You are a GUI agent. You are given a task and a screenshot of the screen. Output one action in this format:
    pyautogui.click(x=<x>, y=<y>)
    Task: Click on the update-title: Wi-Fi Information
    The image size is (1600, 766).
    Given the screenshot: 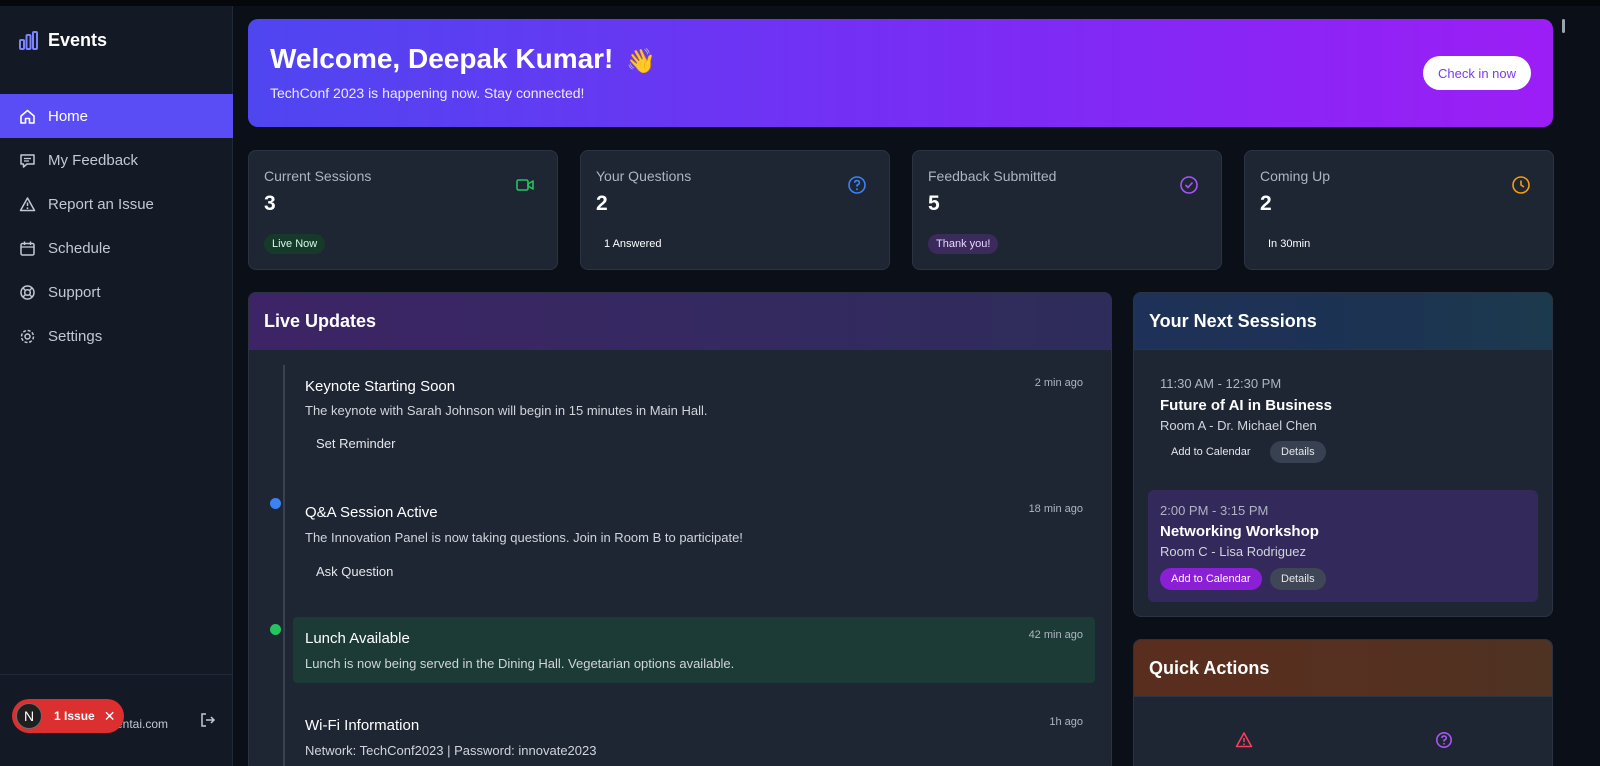 What is the action you would take?
    pyautogui.click(x=362, y=725)
    